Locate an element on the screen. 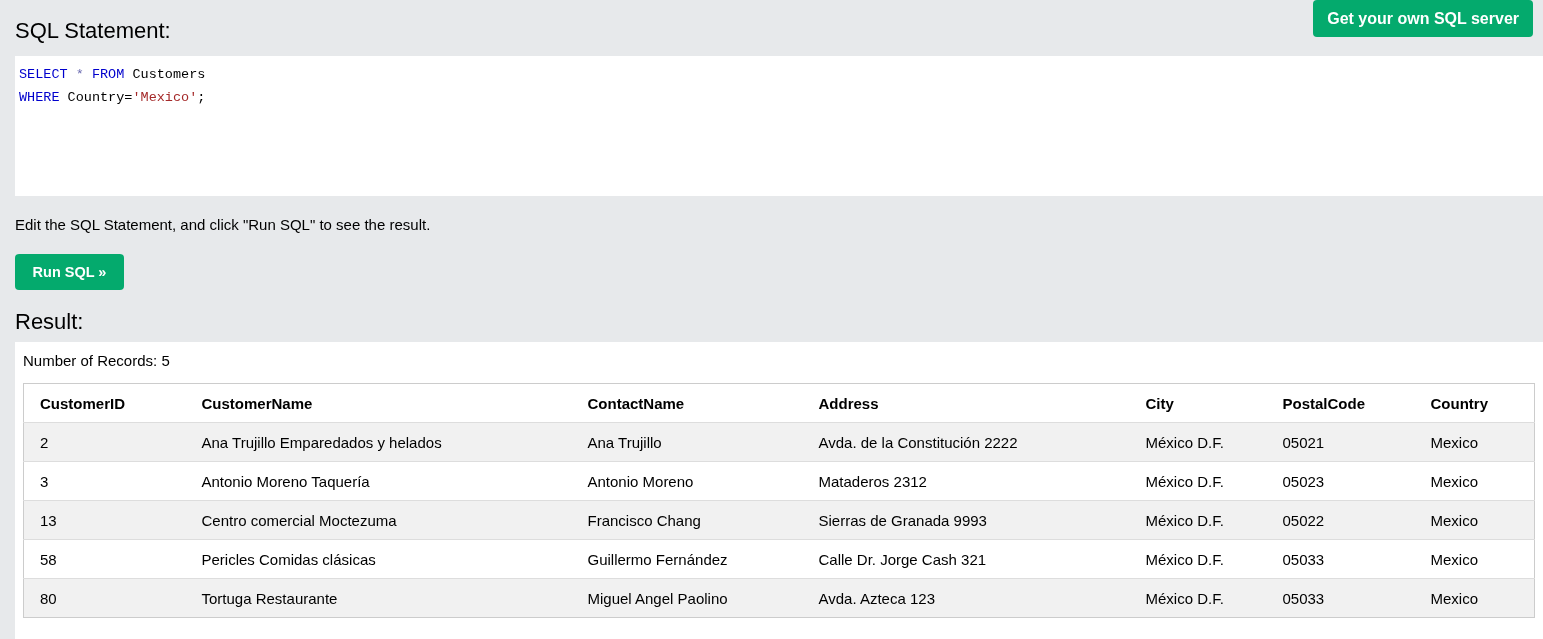 The width and height of the screenshot is (1543, 639). table-cell: Guillermo Fernández is located at coordinates (687, 559).